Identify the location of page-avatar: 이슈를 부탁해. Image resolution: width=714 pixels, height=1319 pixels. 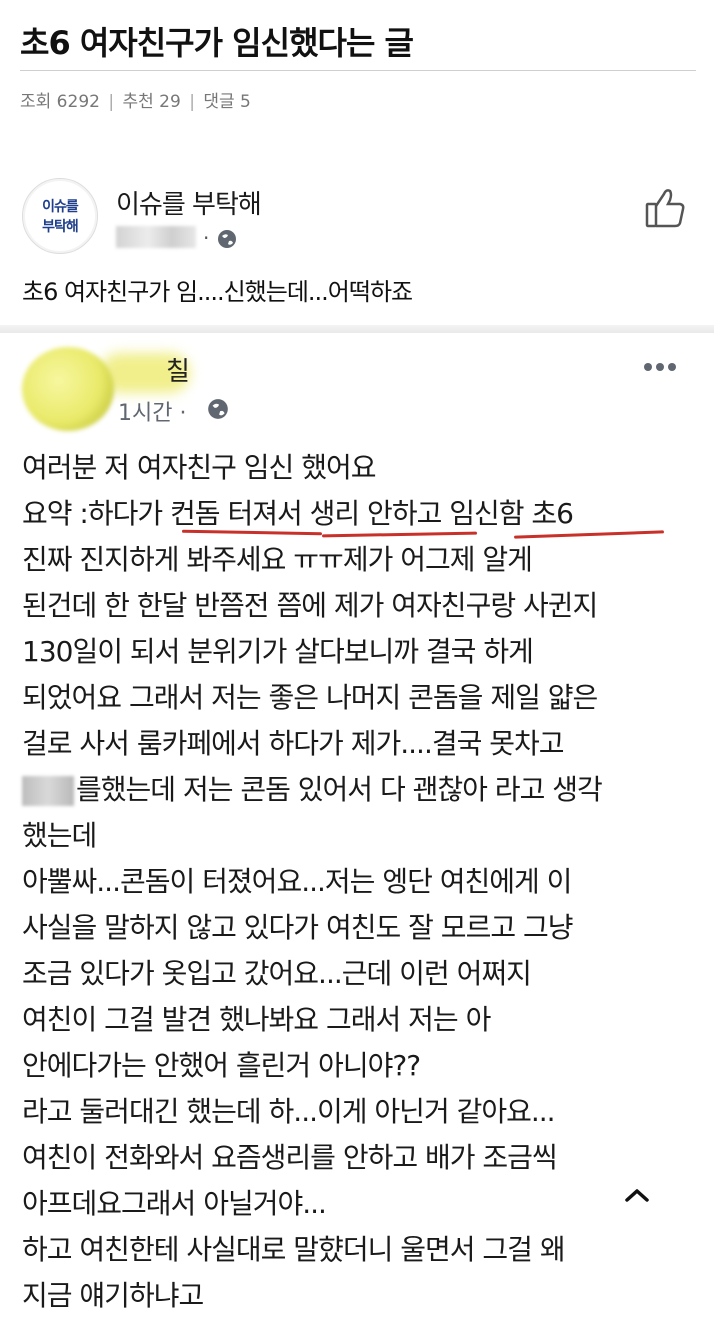
(60, 216).